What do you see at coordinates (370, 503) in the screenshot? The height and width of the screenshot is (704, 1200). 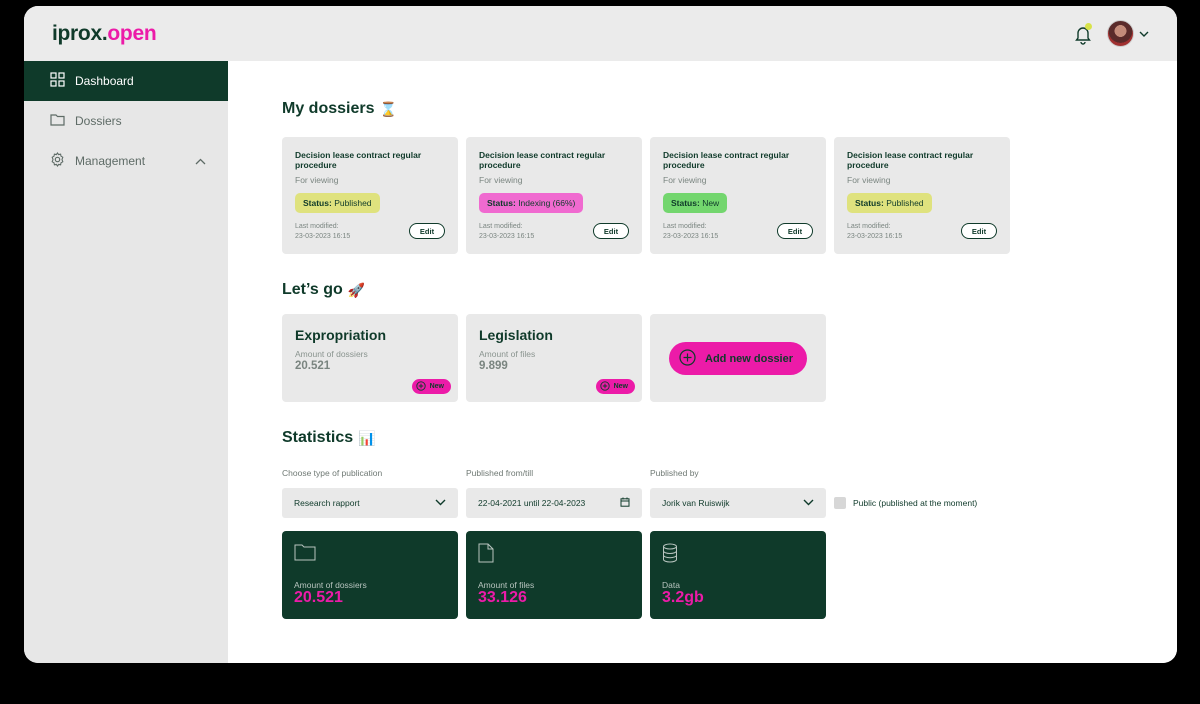 I see `publication-type-select: Research rapport` at bounding box center [370, 503].